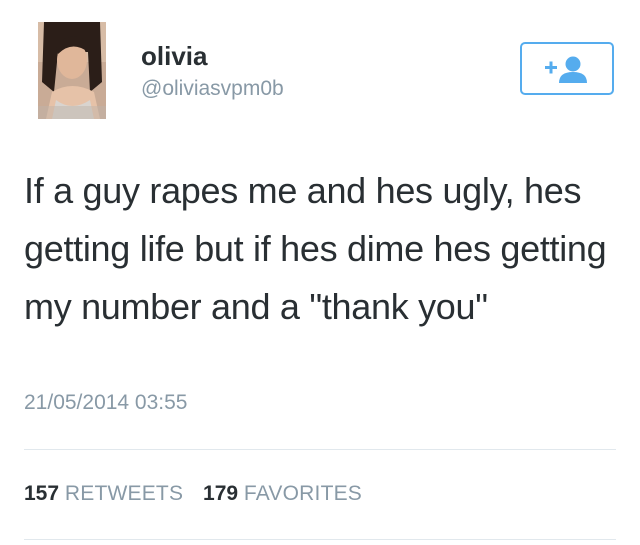  Describe the element at coordinates (303, 493) in the screenshot. I see `favorites-label: FAVORITES` at that location.